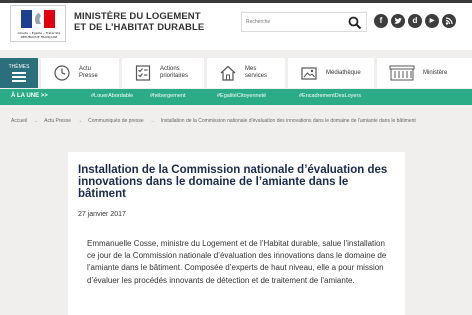 This screenshot has width=472, height=315. What do you see at coordinates (309, 73) in the screenshot?
I see `media-icon` at bounding box center [309, 73].